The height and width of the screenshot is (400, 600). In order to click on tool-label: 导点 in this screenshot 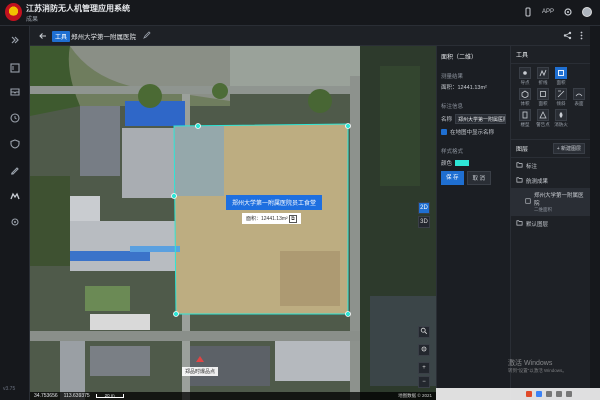, I will do `click(525, 82)`.